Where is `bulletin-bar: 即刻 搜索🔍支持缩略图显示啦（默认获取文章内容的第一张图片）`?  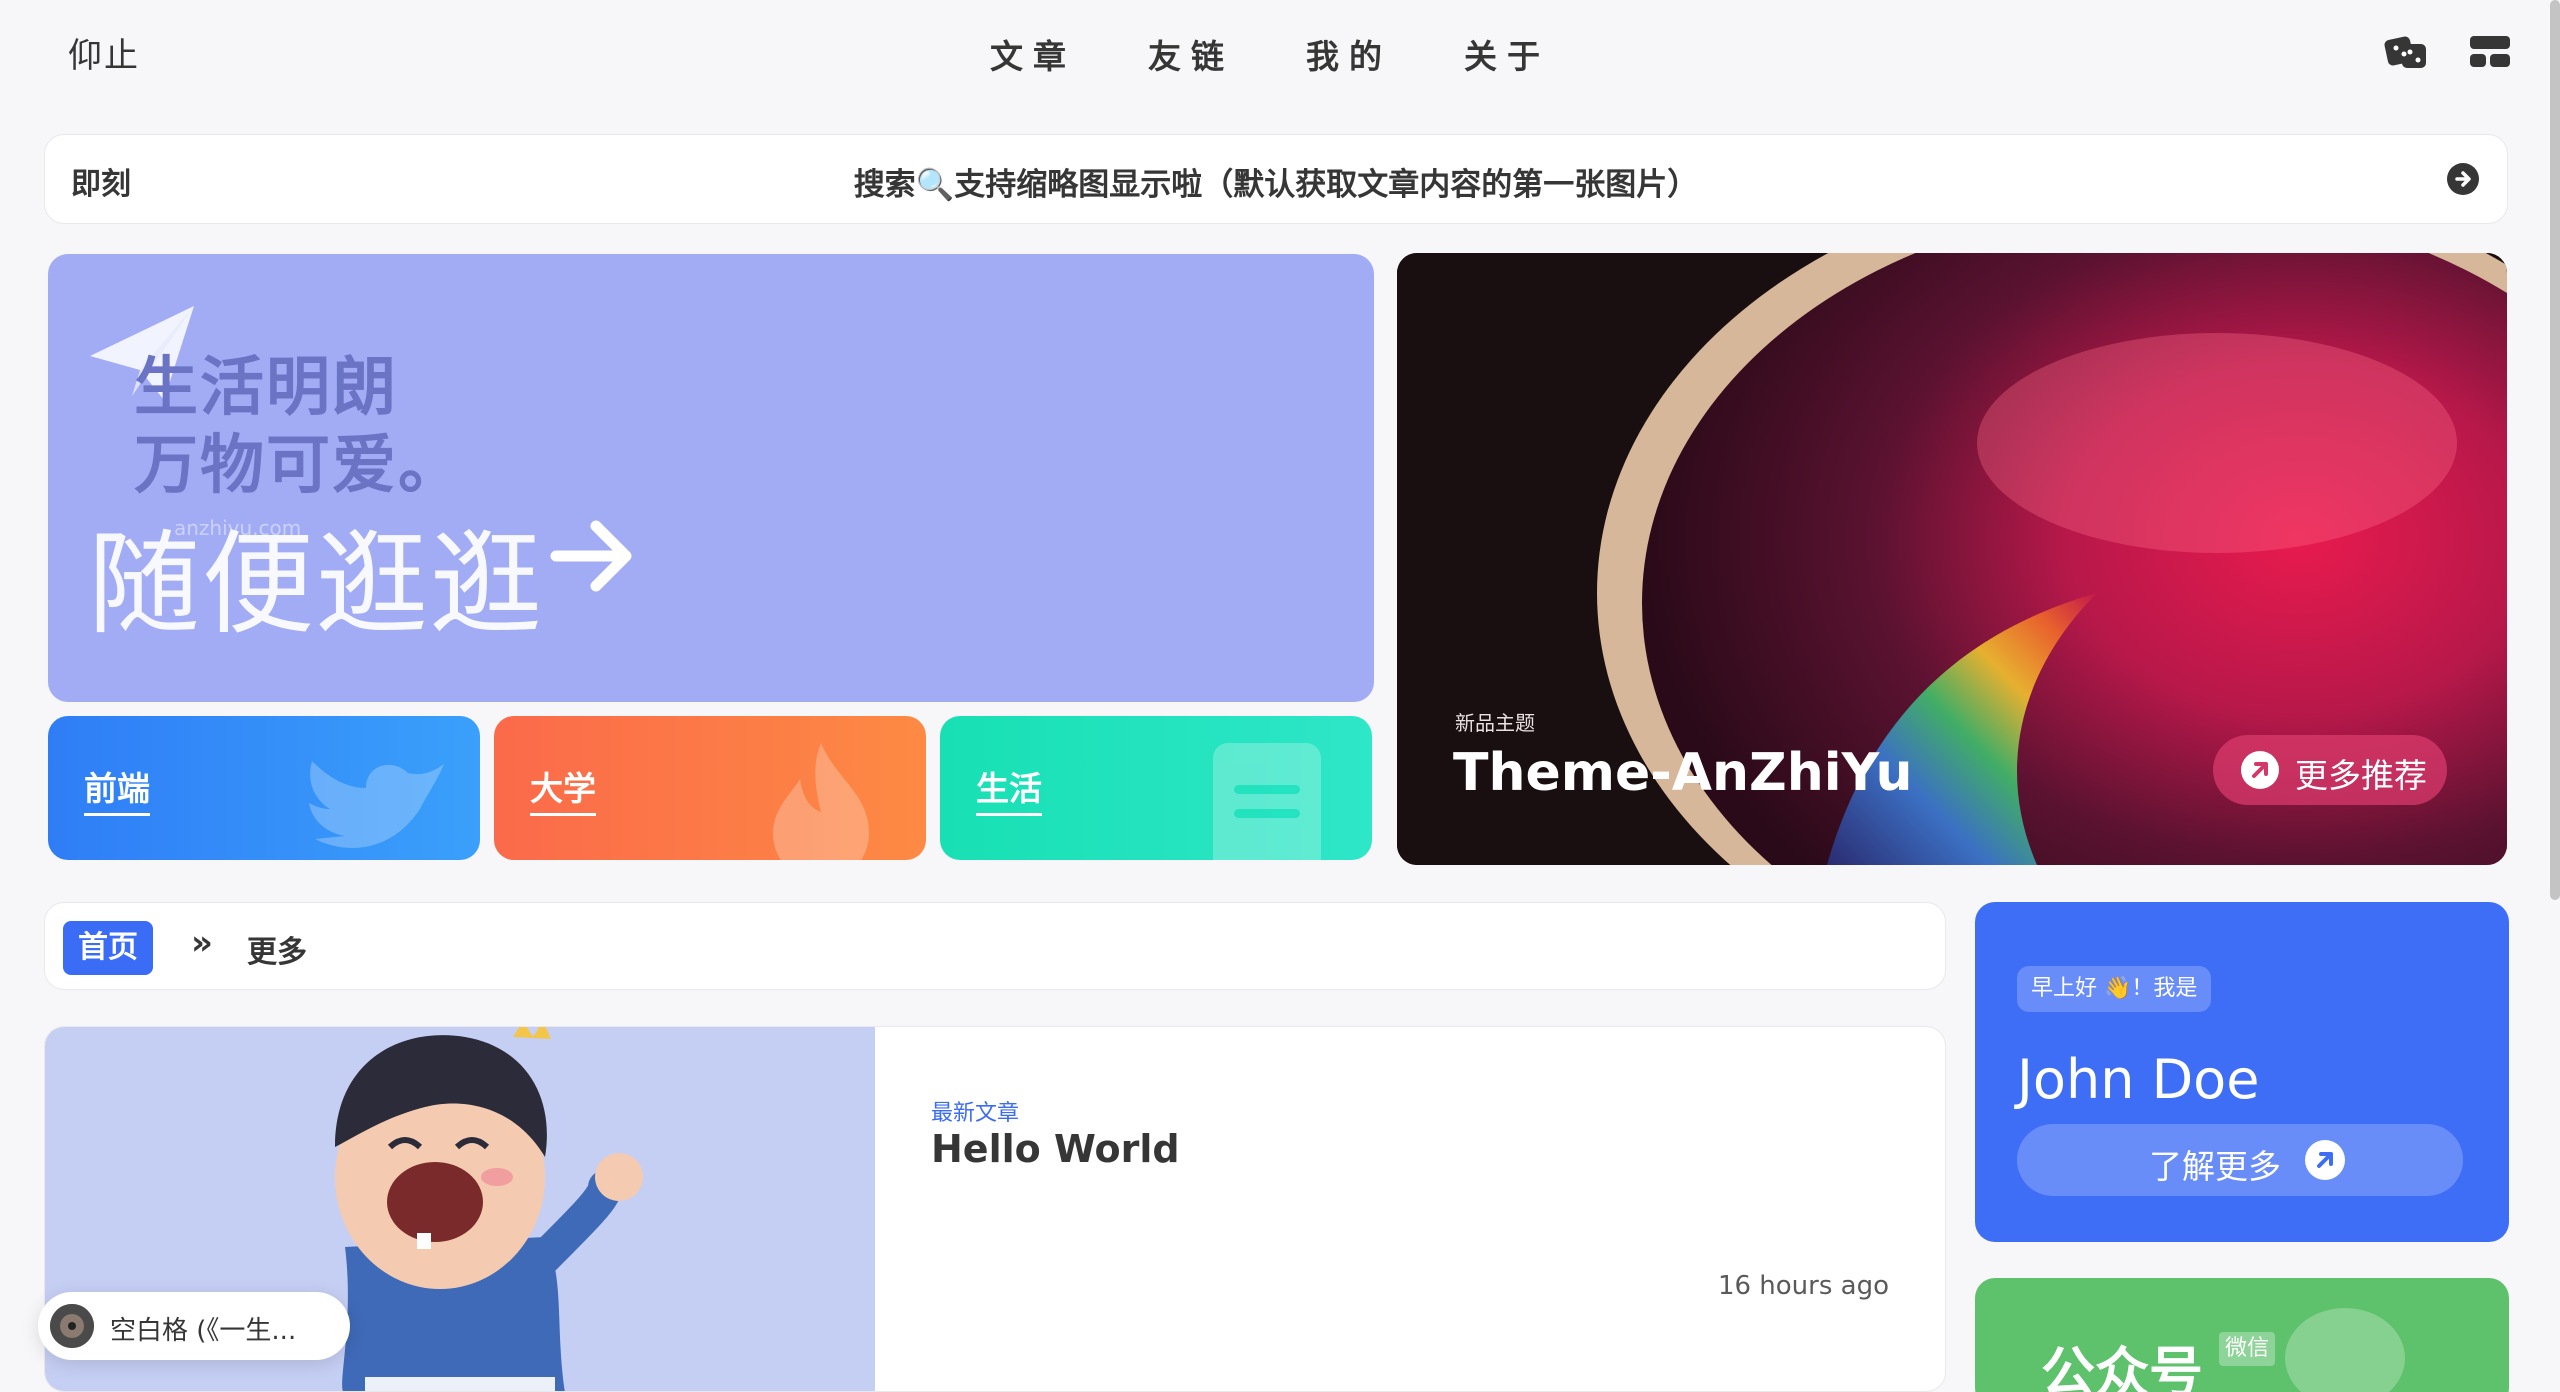
bulletin-bar: 即刻 搜索🔍支持缩略图显示啦（默认获取文章内容的第一张图片） is located at coordinates (1276, 179).